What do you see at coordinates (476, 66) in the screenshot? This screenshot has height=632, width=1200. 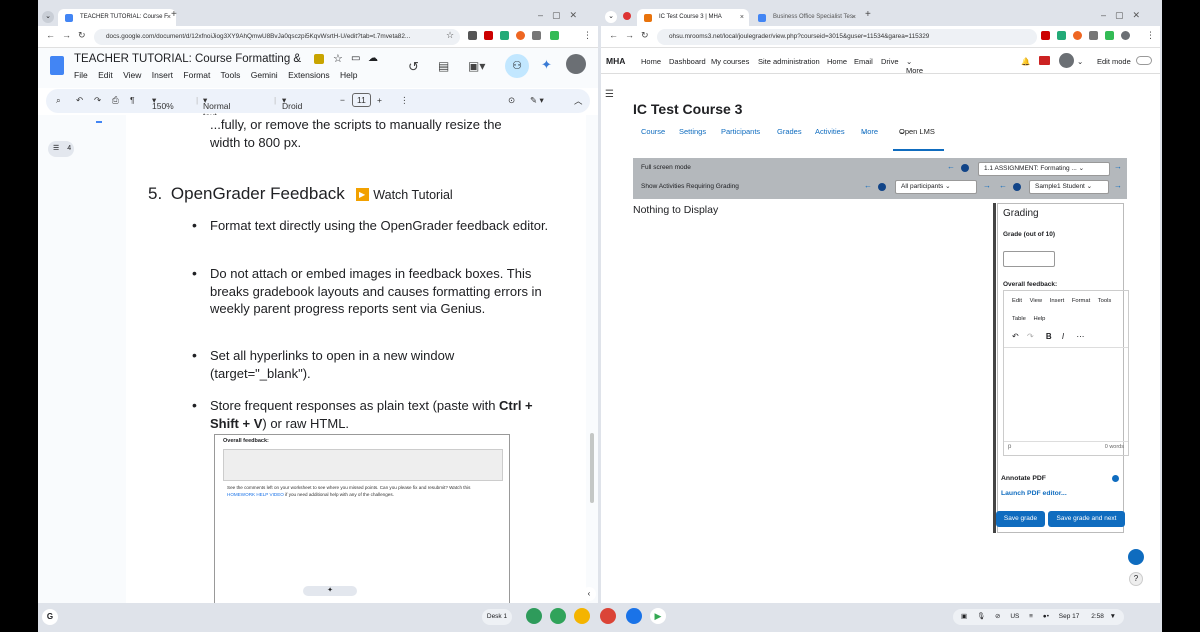 I see `meet-icon: ▣▾` at bounding box center [476, 66].